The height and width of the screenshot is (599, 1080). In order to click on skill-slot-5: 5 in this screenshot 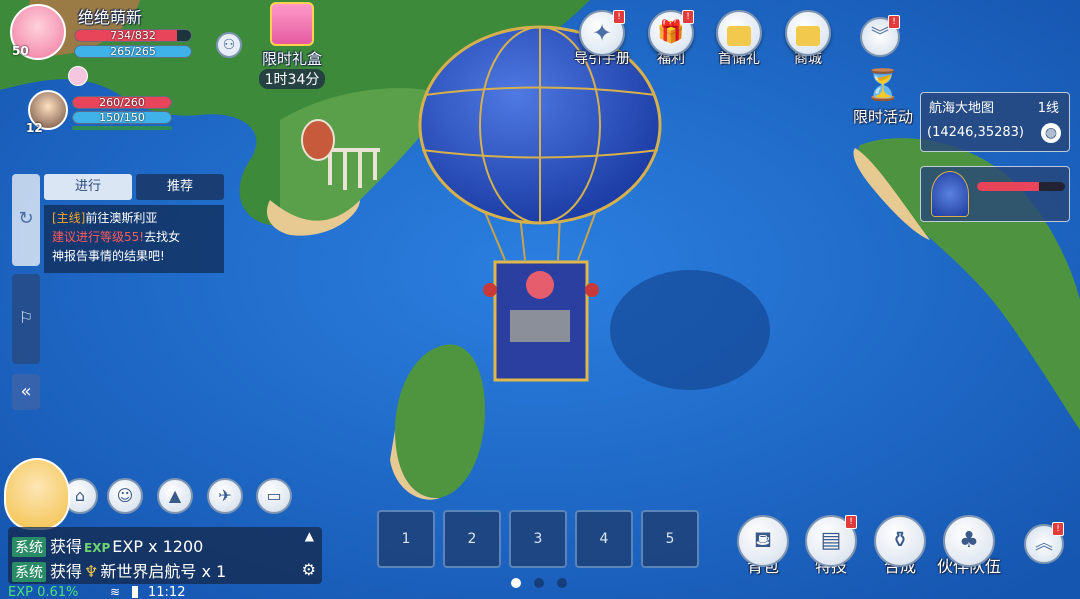, I will do `click(670, 539)`.